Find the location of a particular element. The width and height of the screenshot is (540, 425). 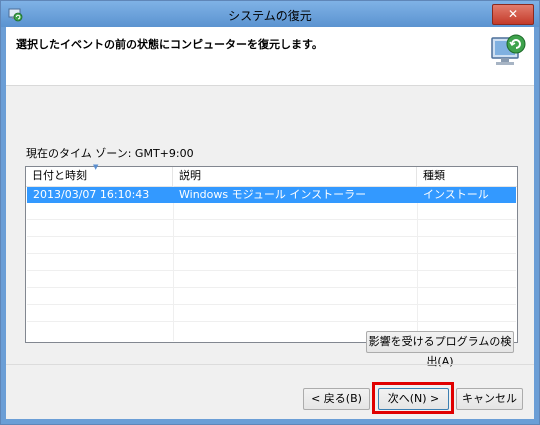

divider is located at coordinates (270, 364).